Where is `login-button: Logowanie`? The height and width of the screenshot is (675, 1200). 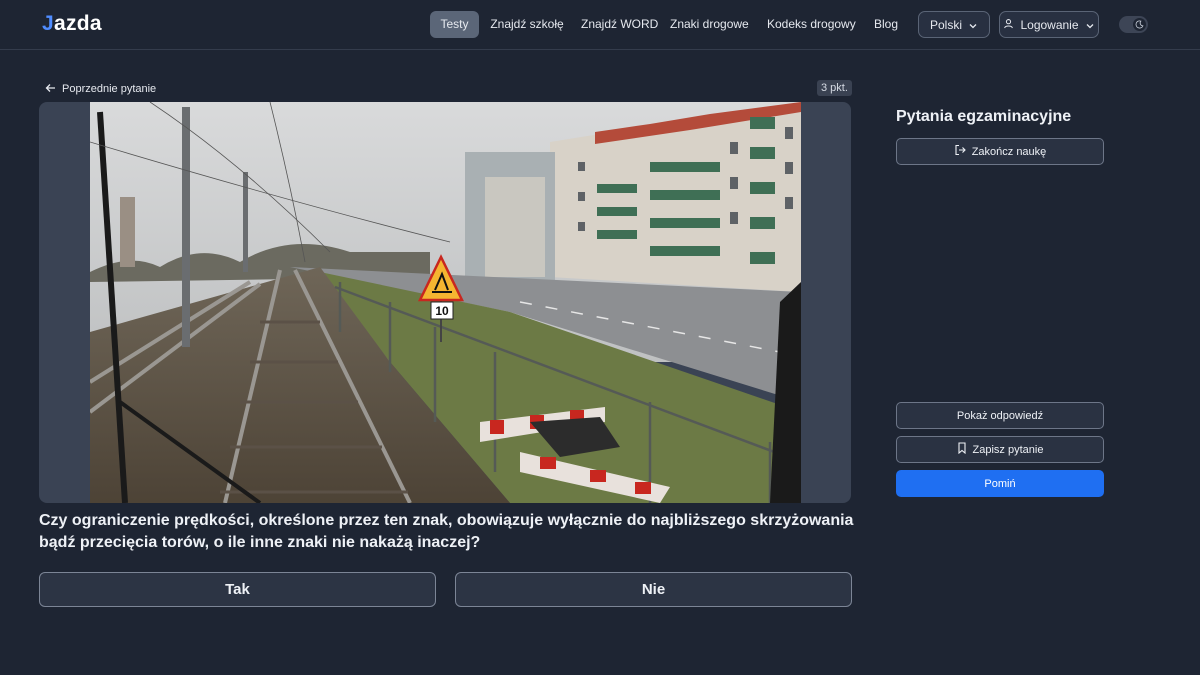 login-button: Logowanie is located at coordinates (1049, 24).